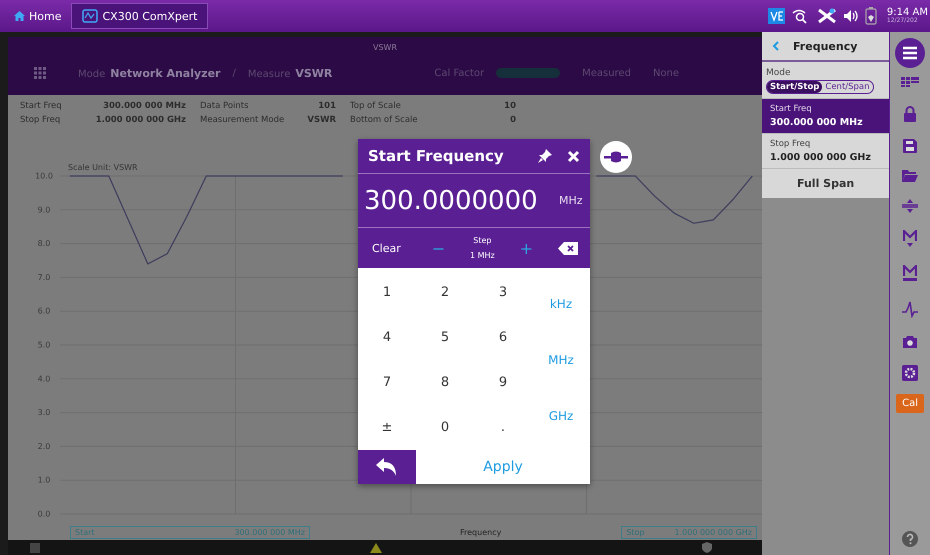  I want to click on y-tick-label: 9.0, so click(44, 209).